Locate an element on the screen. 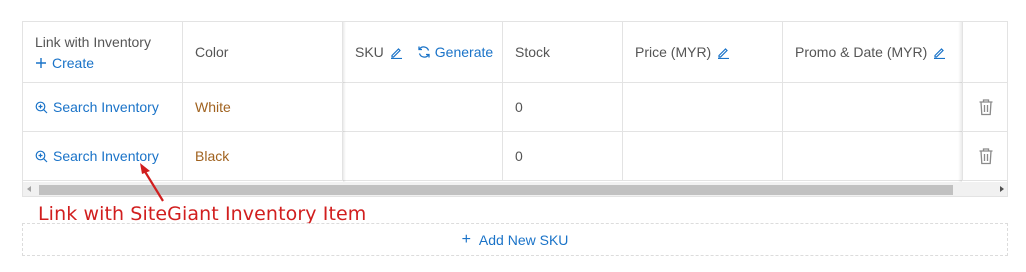 The height and width of the screenshot is (272, 1026). header-color: Color is located at coordinates (263, 52).